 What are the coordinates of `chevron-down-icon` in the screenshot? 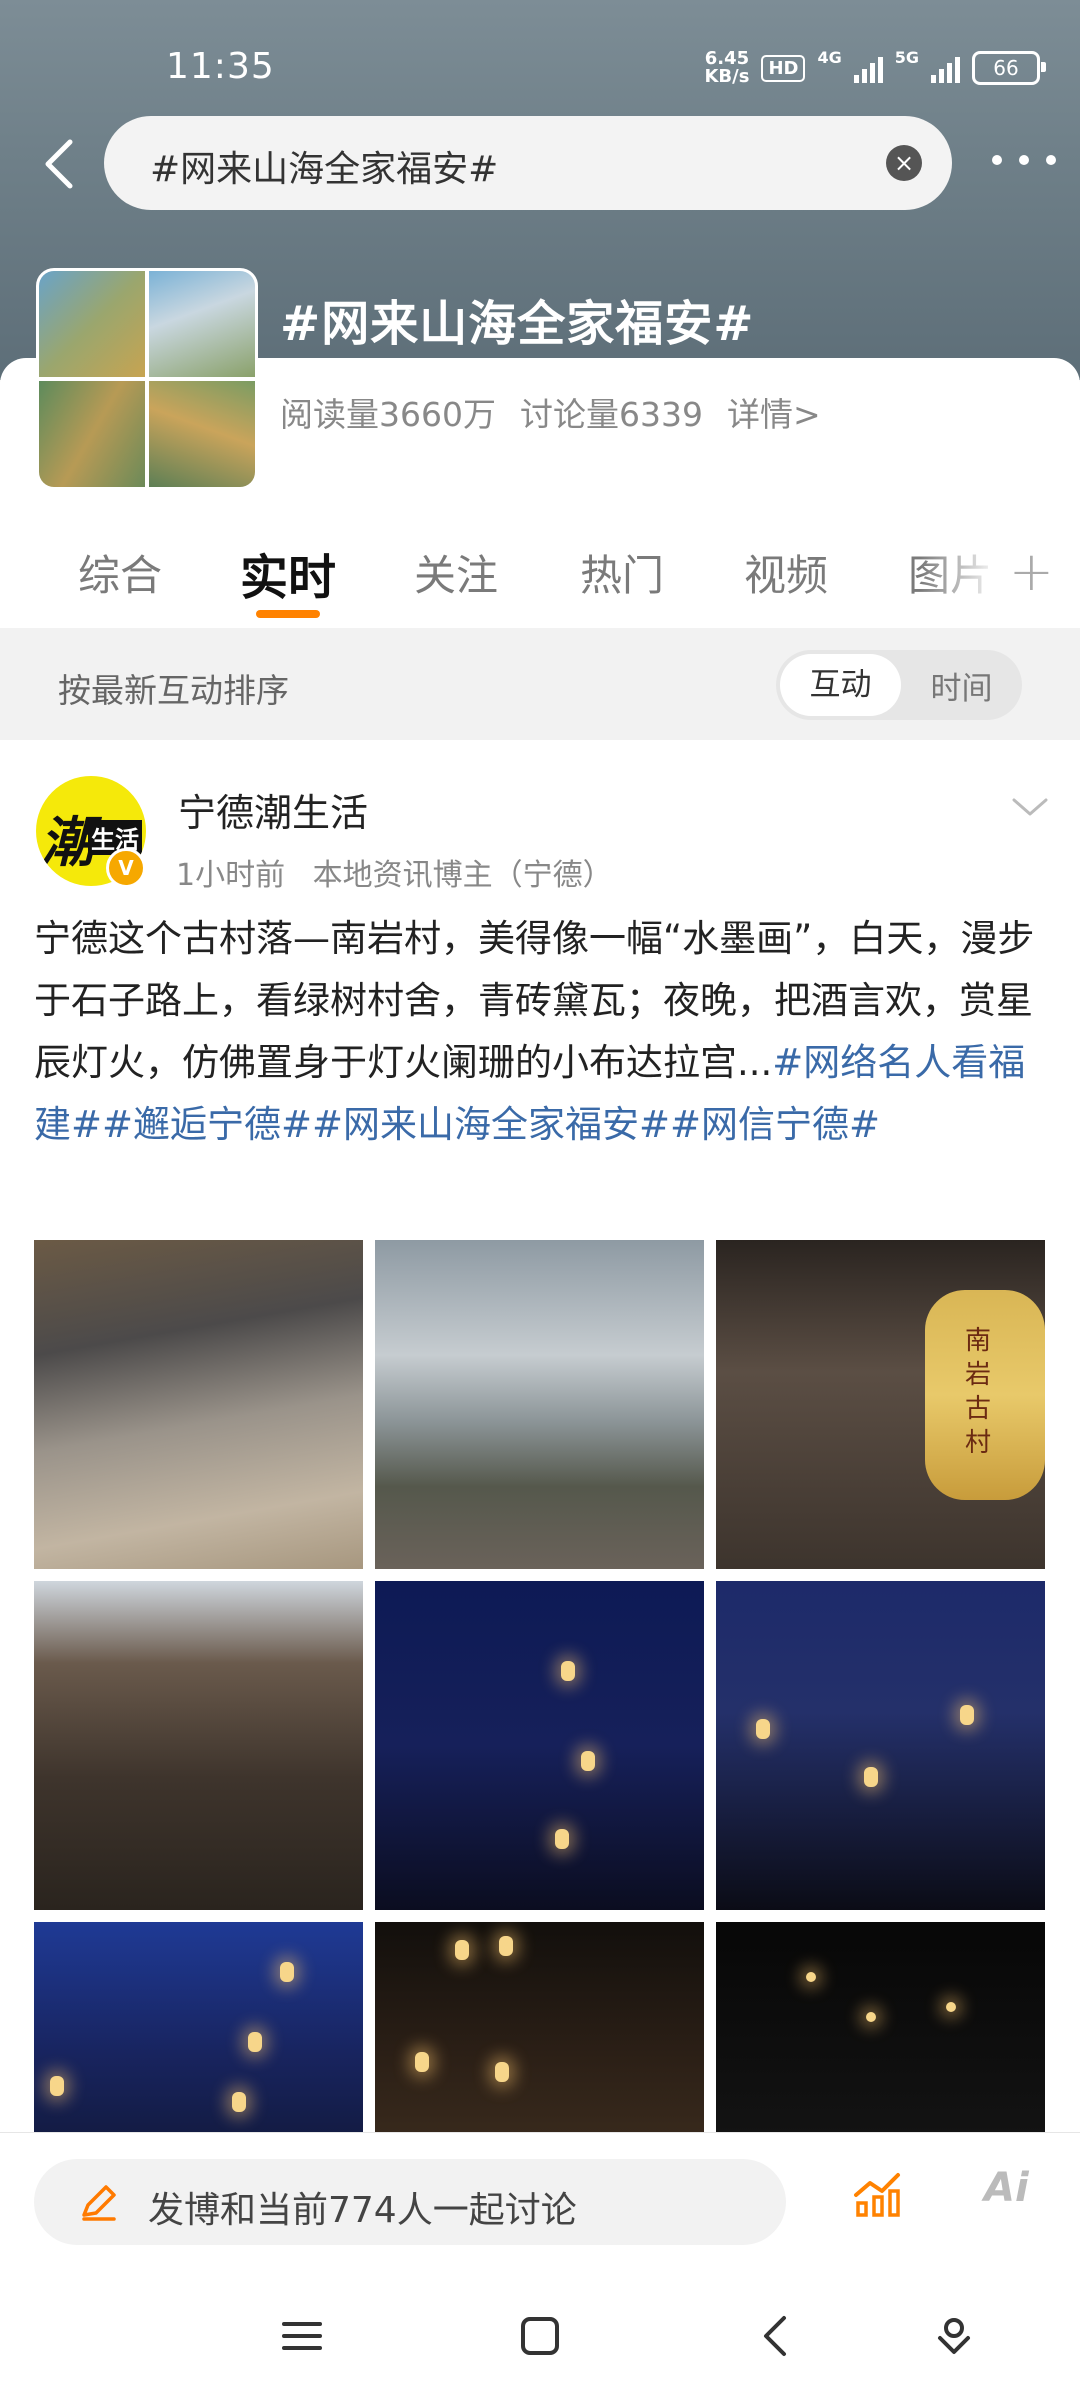 It's located at (1030, 807).